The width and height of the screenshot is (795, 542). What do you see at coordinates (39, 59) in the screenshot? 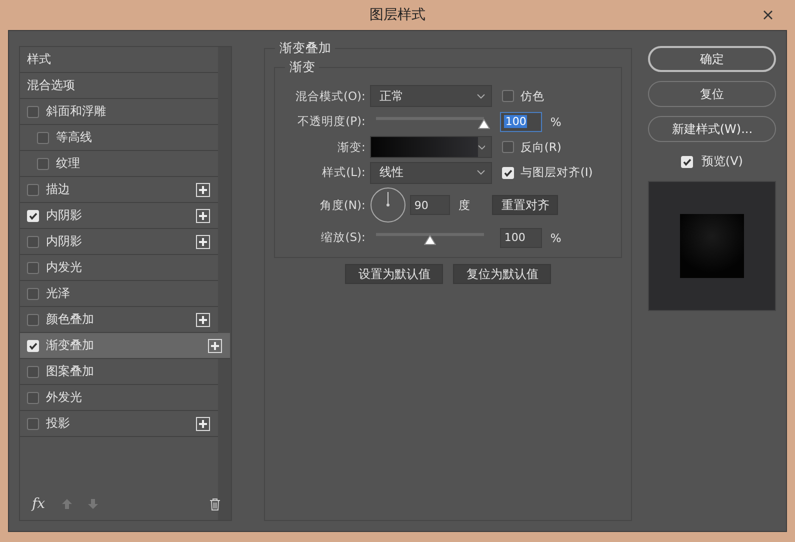
I see `style-label: 样式` at bounding box center [39, 59].